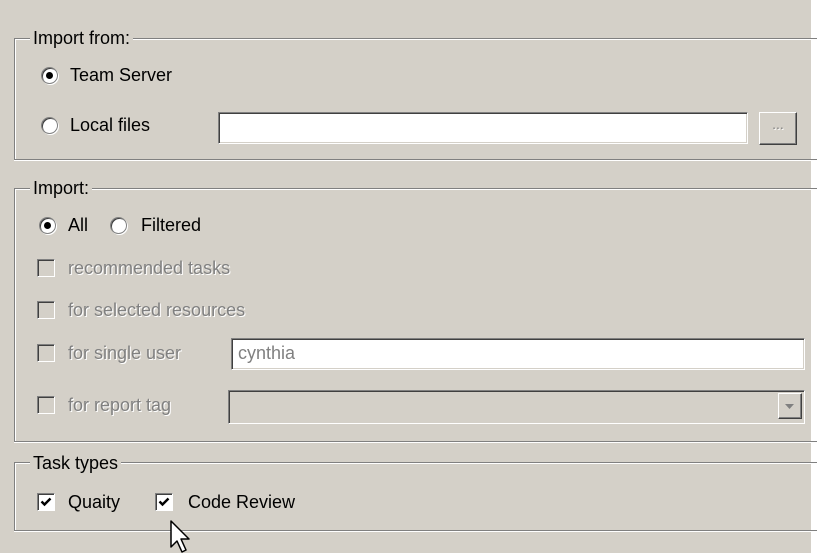 The height and width of the screenshot is (556, 817). Describe the element at coordinates (46, 405) in the screenshot. I see `report-tag-checkbox` at that location.